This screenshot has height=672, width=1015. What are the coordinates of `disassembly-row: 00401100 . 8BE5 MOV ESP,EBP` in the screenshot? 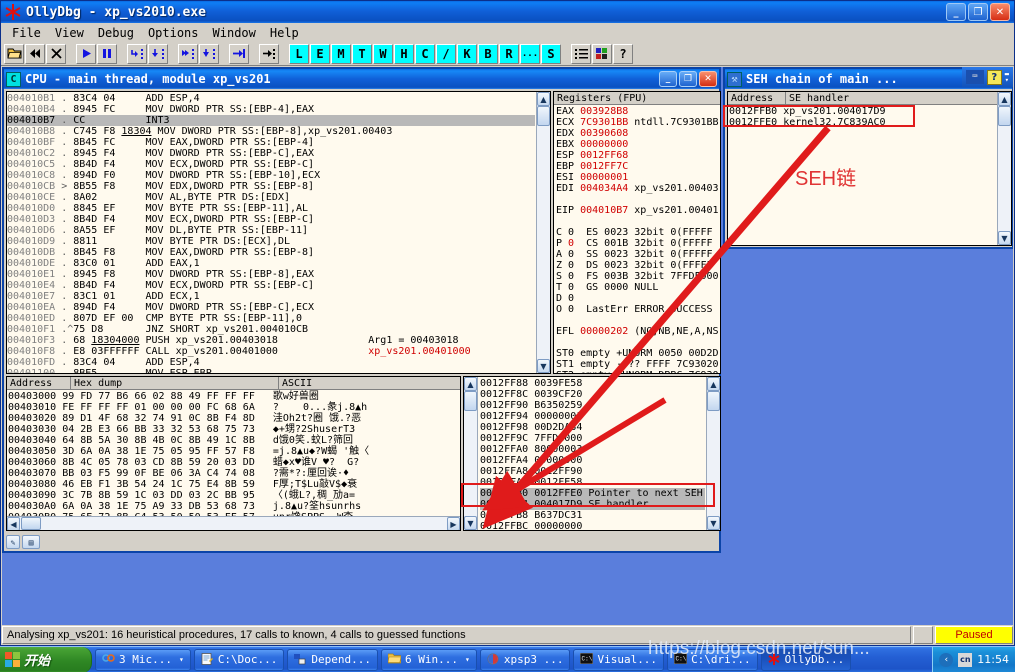 It's located at (271, 370).